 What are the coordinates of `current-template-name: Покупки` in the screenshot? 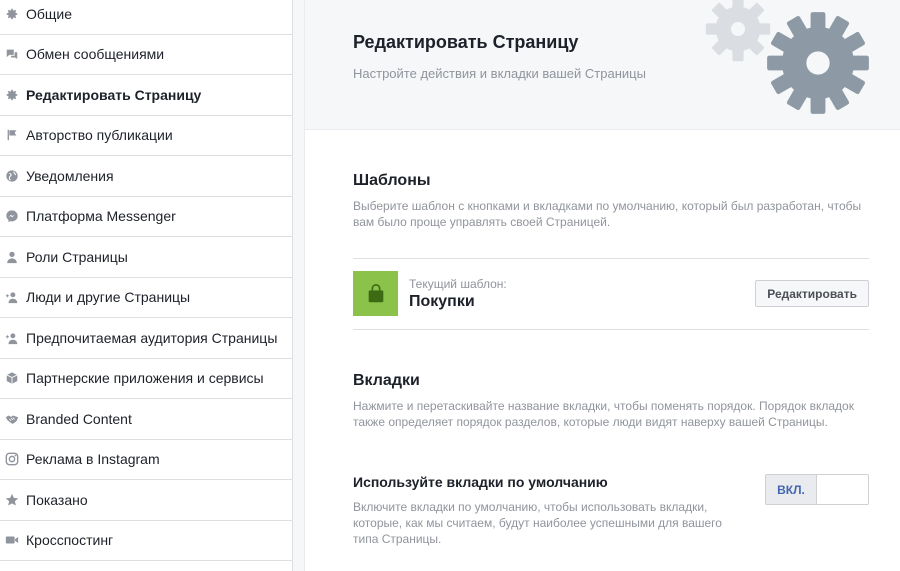 It's located at (442, 301).